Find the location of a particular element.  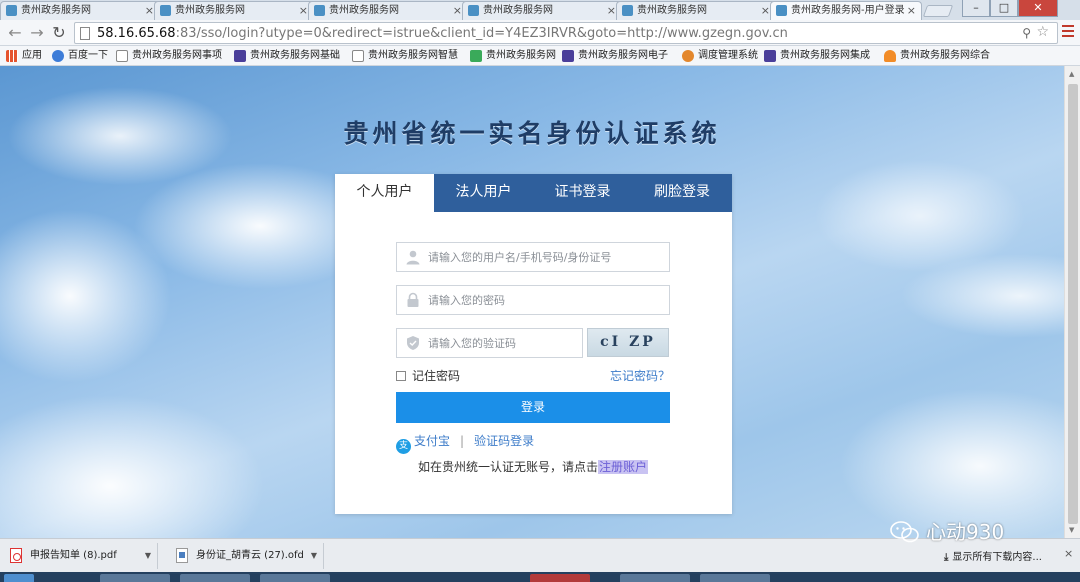

bookmark-label: 贵州政务服务网基础 is located at coordinates (295, 55).